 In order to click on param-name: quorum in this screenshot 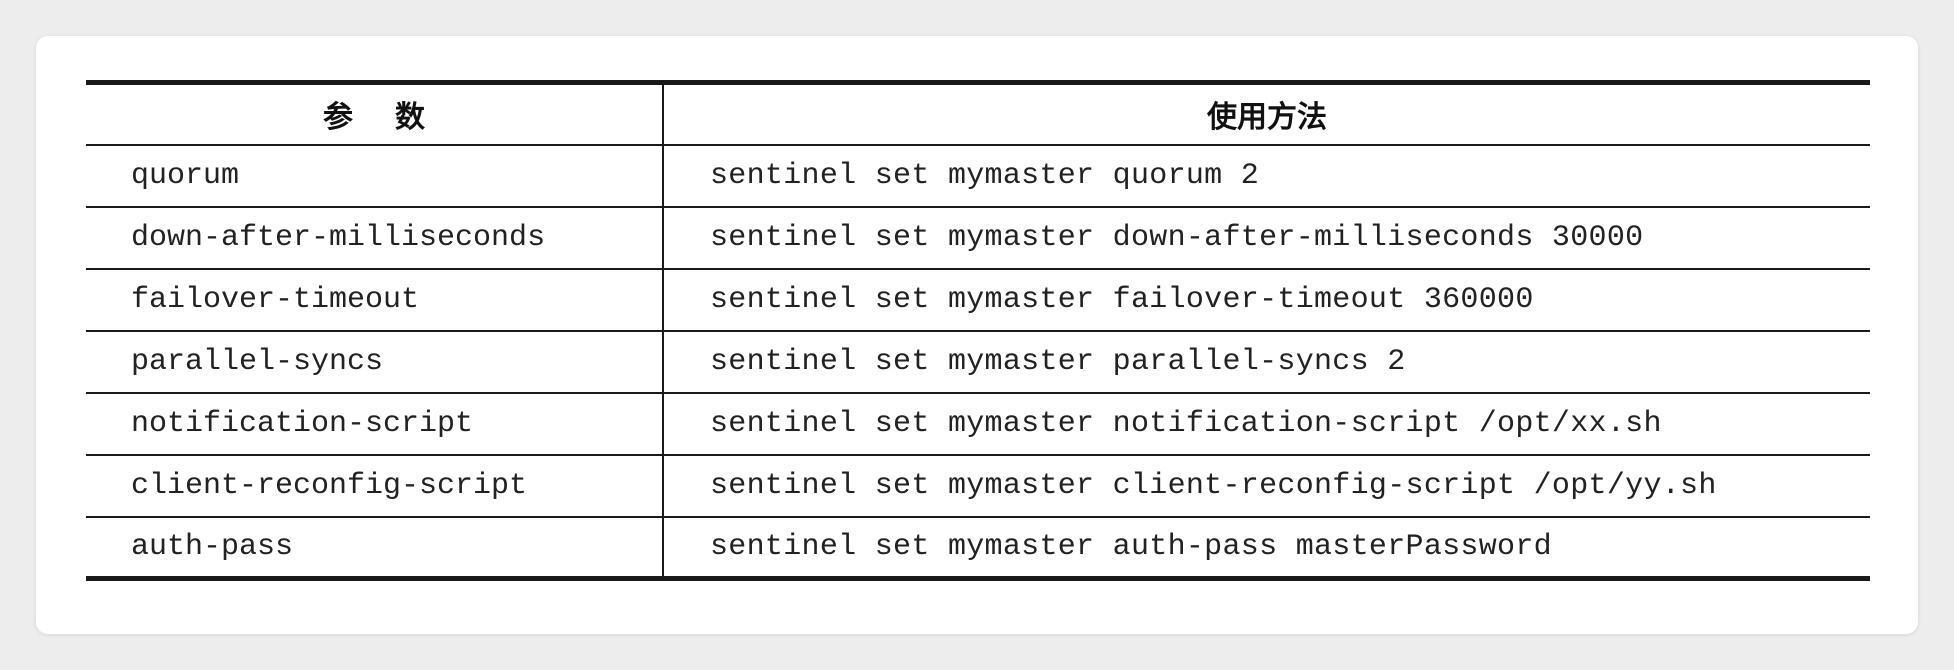, I will do `click(374, 176)`.